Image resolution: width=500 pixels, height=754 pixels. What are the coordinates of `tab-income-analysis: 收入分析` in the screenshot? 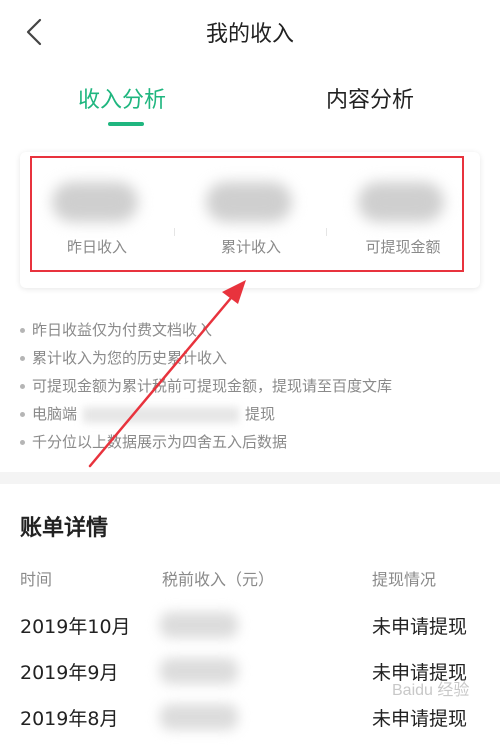 It's located at (122, 98).